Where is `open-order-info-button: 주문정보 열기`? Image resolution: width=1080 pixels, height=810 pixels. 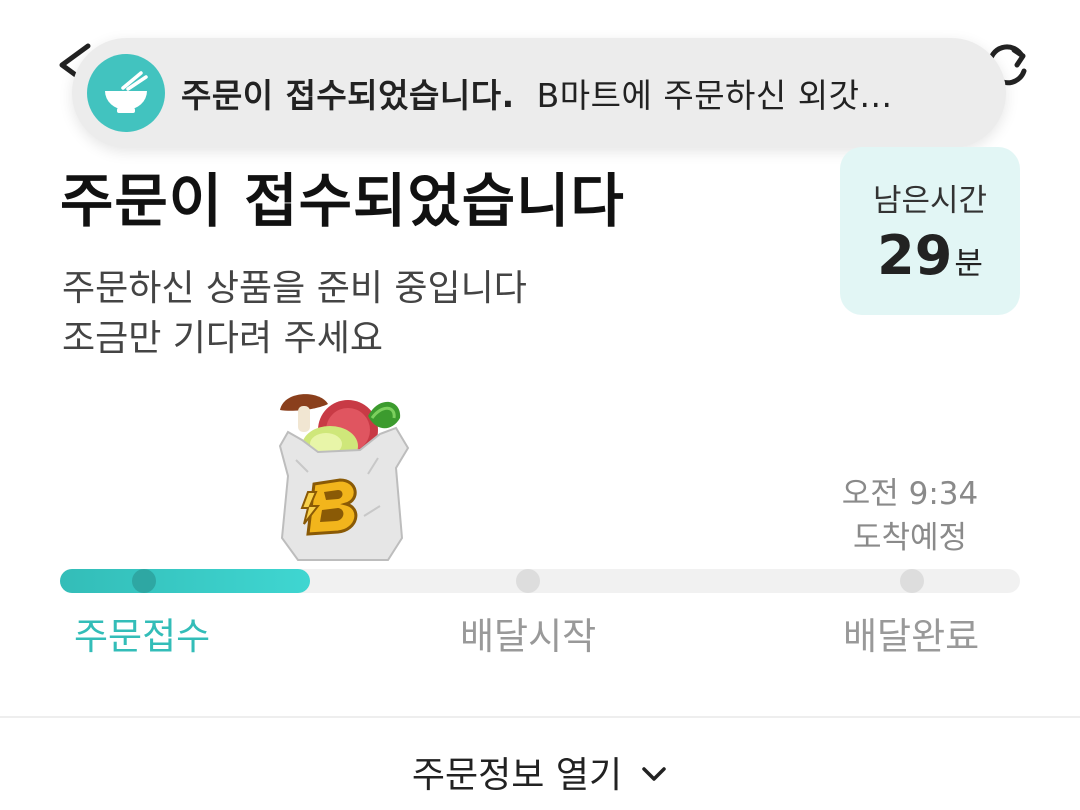
open-order-info-button: 주문정보 열기 is located at coordinates (540, 763).